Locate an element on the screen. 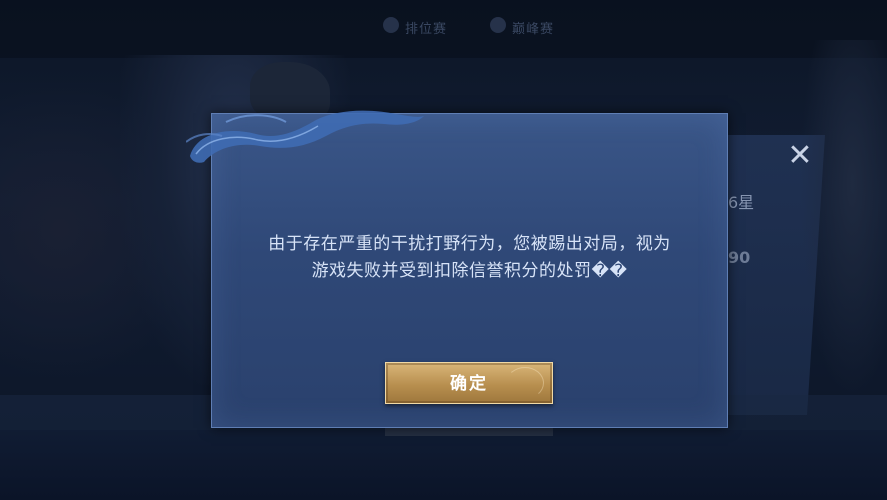 This screenshot has height=500, width=887. tab-ranked: 排位赛 is located at coordinates (426, 29).